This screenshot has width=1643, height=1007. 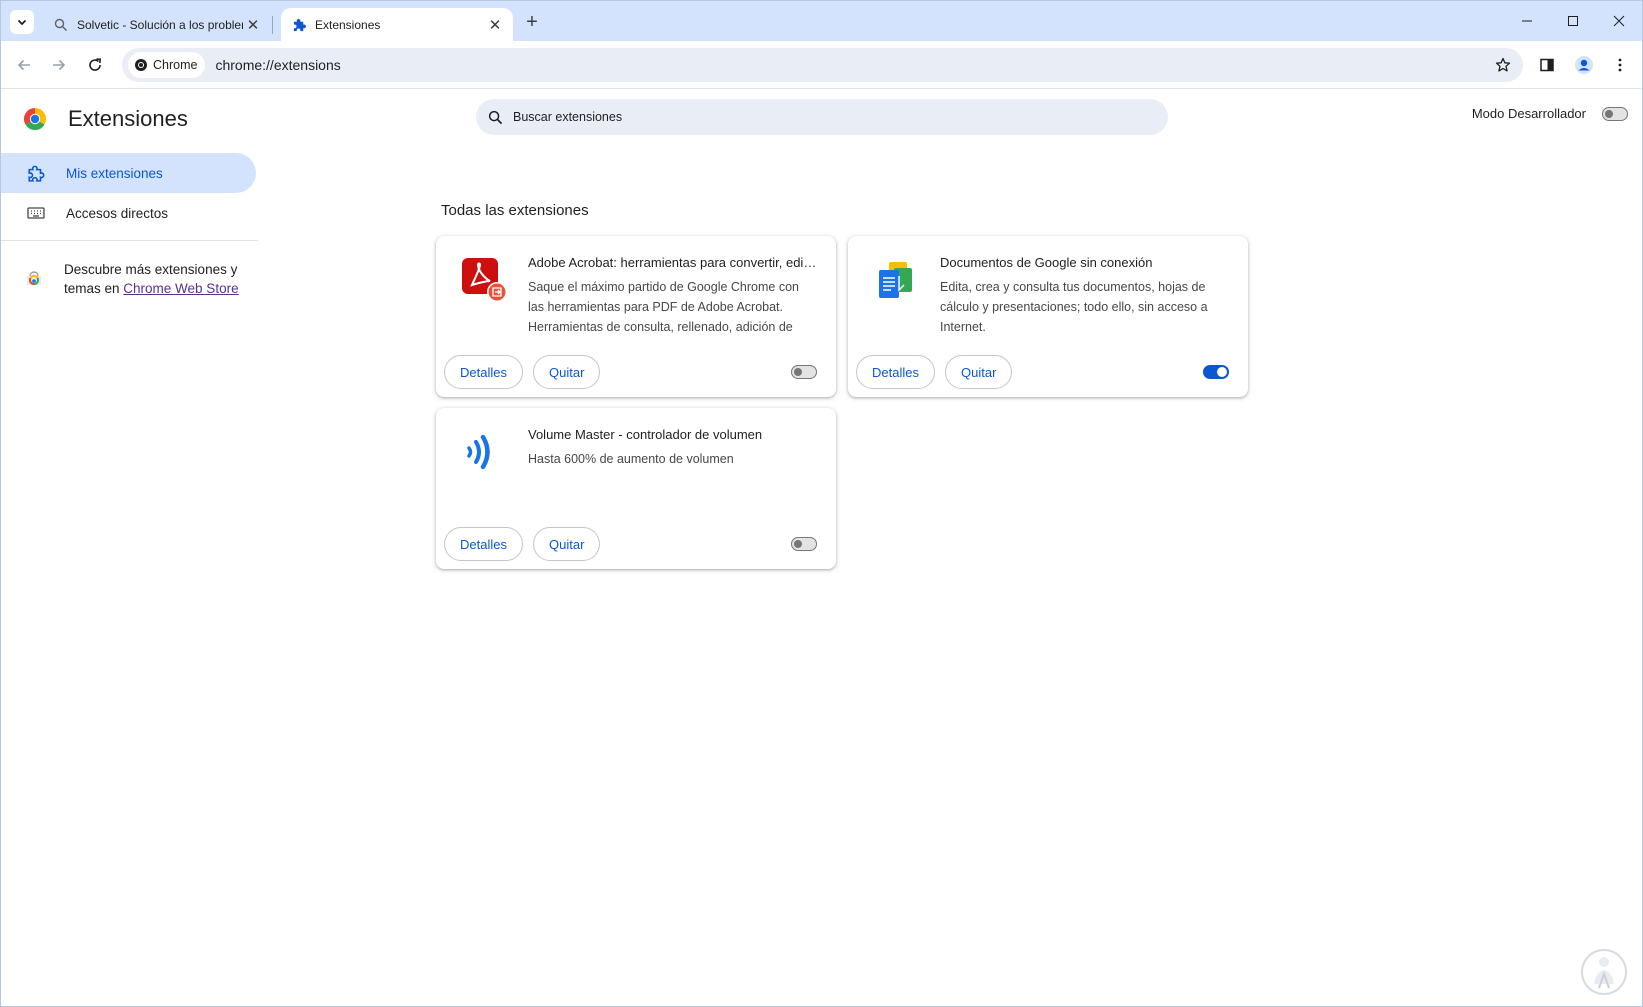 I want to click on section-title: Todas las extensiones, so click(x=515, y=210).